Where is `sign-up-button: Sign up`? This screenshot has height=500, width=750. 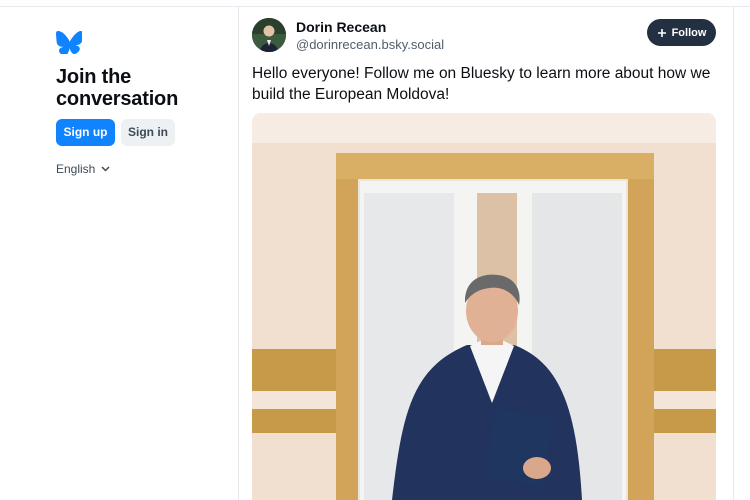
sign-up-button: Sign up is located at coordinates (85, 132).